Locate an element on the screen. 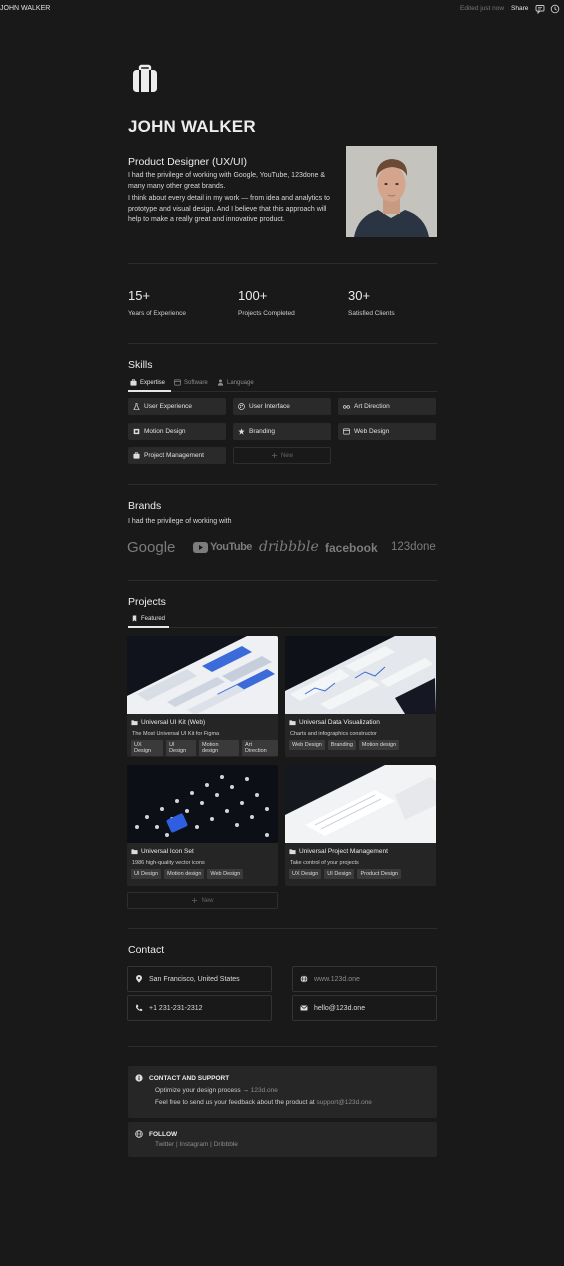 This screenshot has height=1266, width=564. project-description: 1986 high-quality vector icons is located at coordinates (168, 863).